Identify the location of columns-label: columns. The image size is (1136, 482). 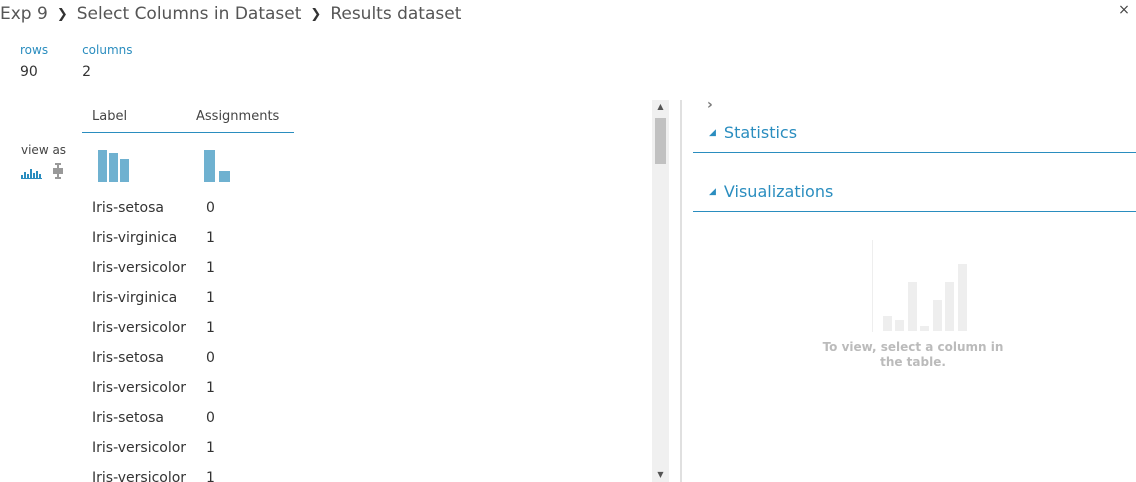
(107, 50).